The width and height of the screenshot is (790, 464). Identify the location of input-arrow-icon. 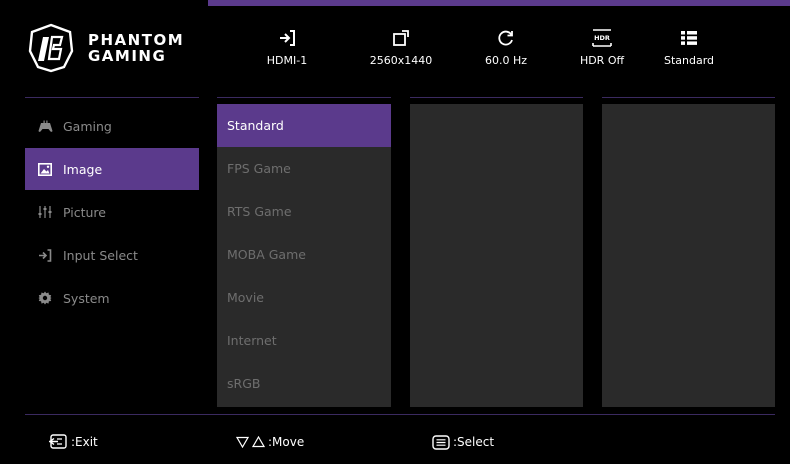
(287, 38).